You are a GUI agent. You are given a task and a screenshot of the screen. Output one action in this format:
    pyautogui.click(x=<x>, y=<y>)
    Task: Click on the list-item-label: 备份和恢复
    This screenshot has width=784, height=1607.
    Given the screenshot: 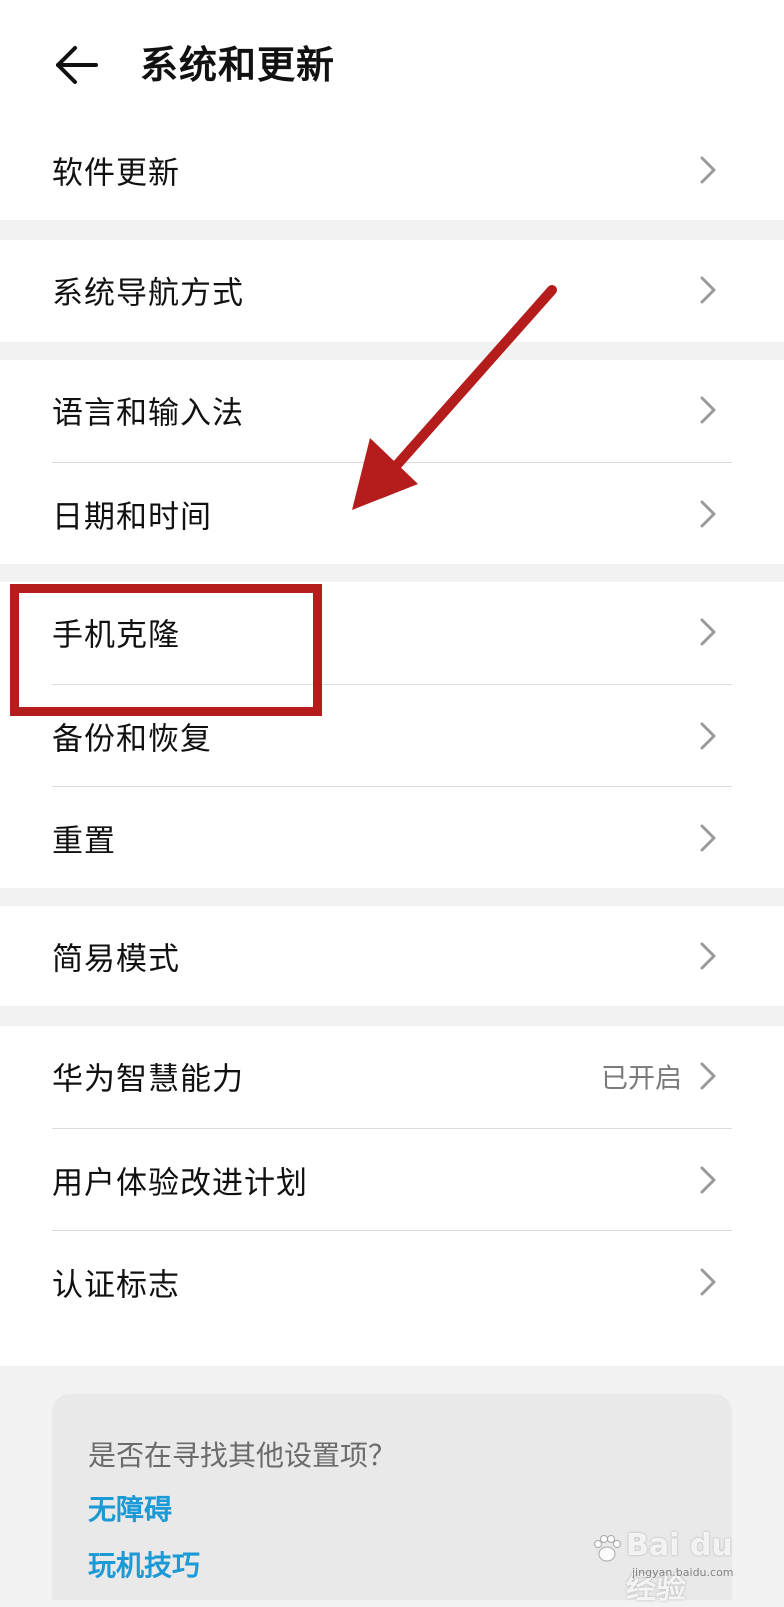 What is the action you would take?
    pyautogui.click(x=132, y=739)
    